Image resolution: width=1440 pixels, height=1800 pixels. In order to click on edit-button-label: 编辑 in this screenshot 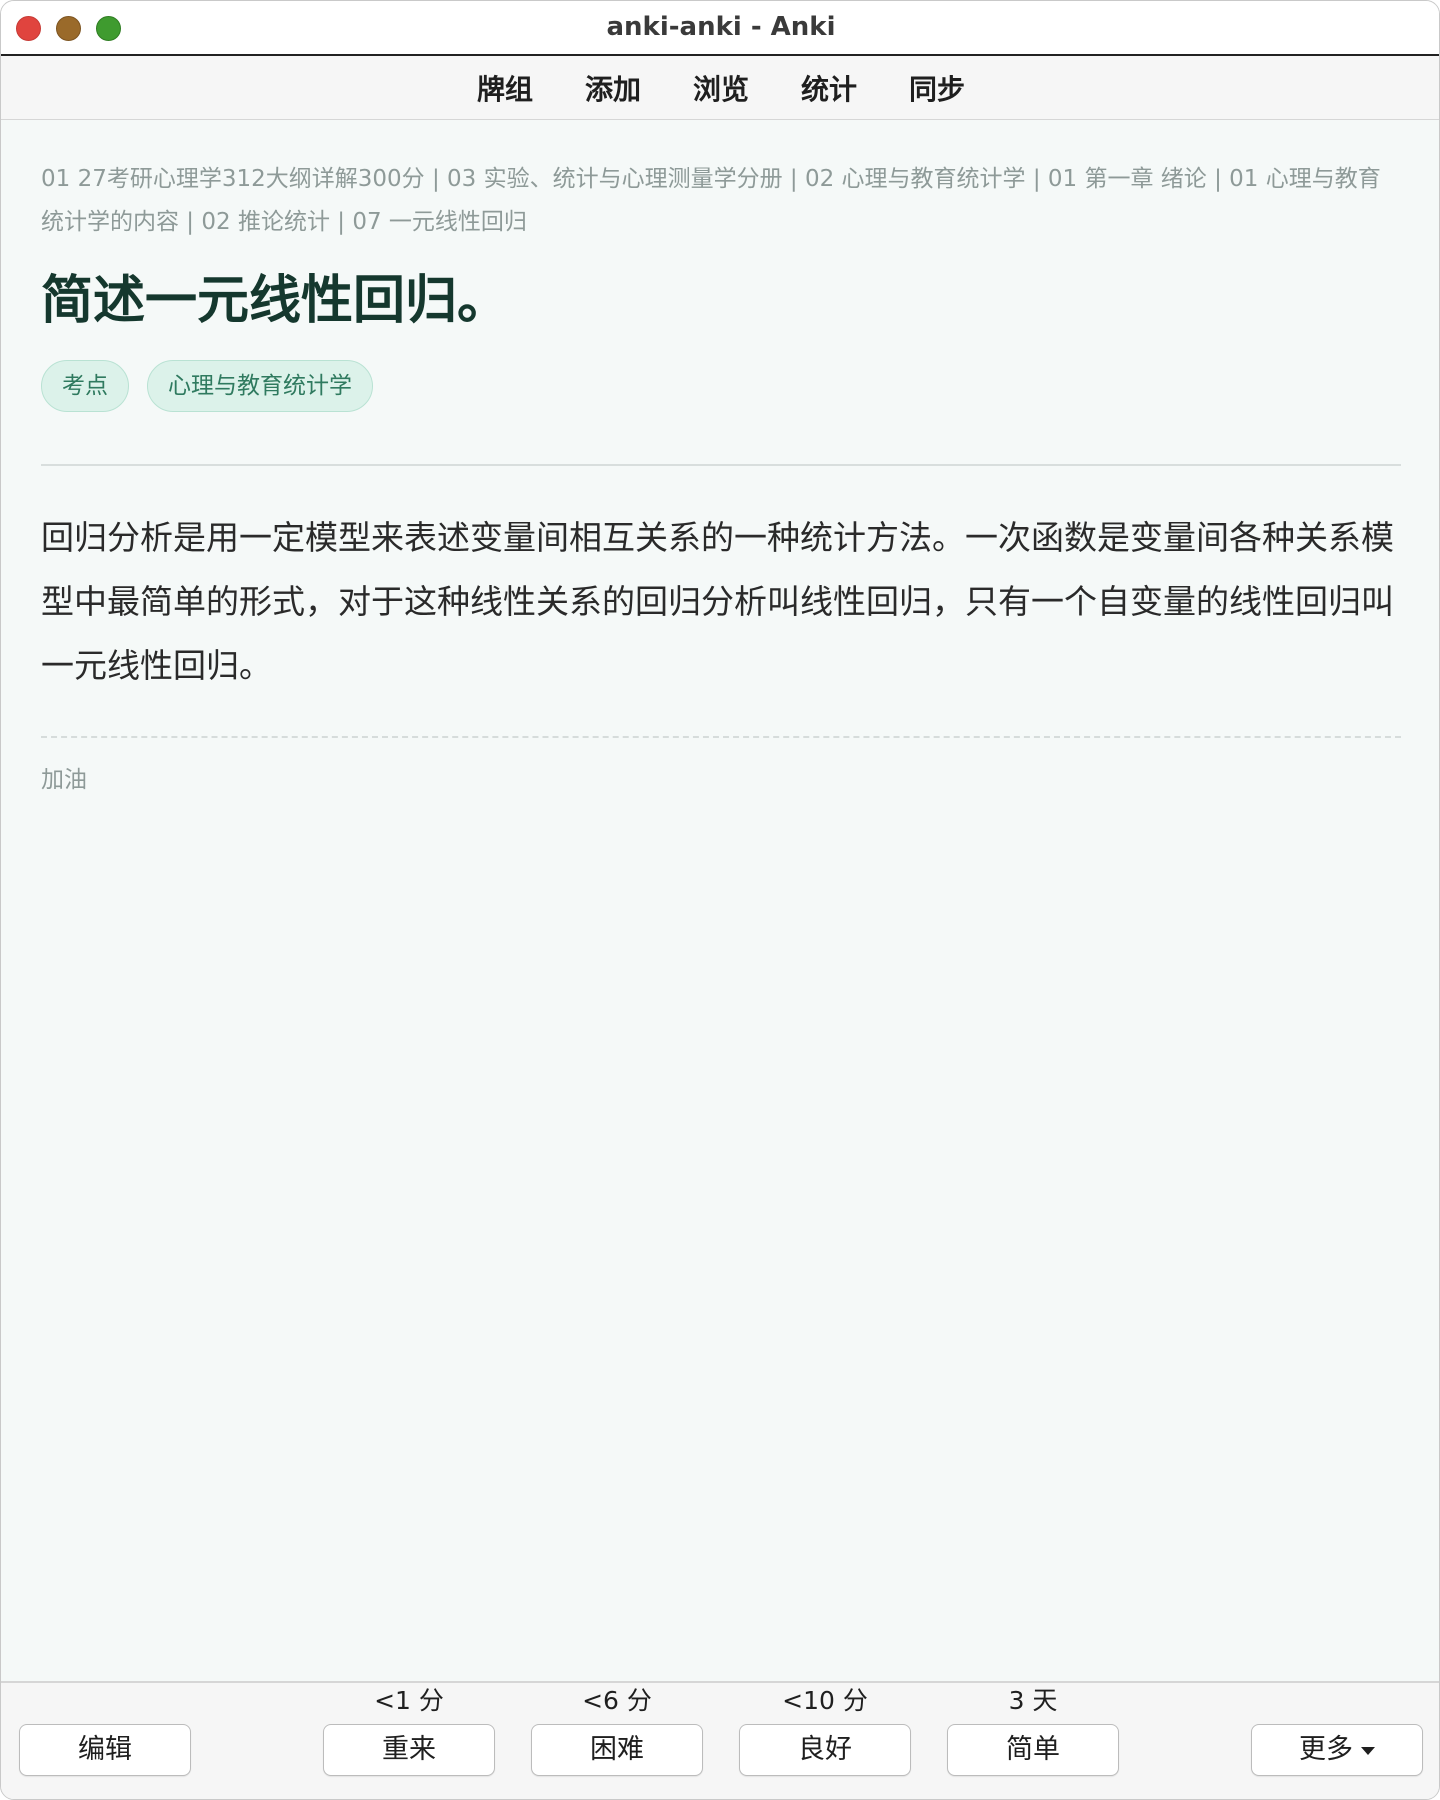, I will do `click(105, 1749)`.